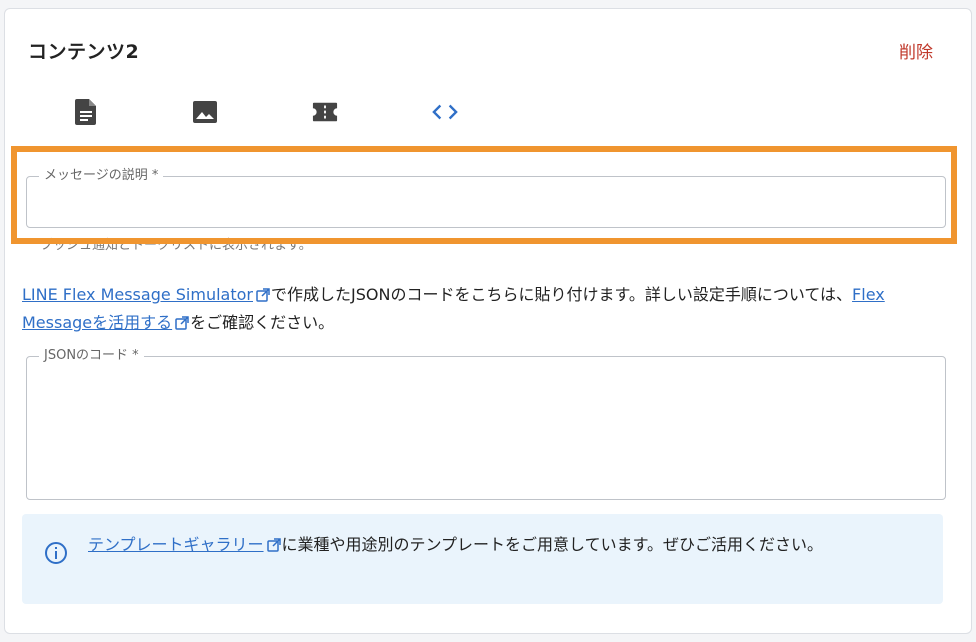 The image size is (976, 642). I want to click on message-description-field: メッセージの説明 *, so click(486, 198).